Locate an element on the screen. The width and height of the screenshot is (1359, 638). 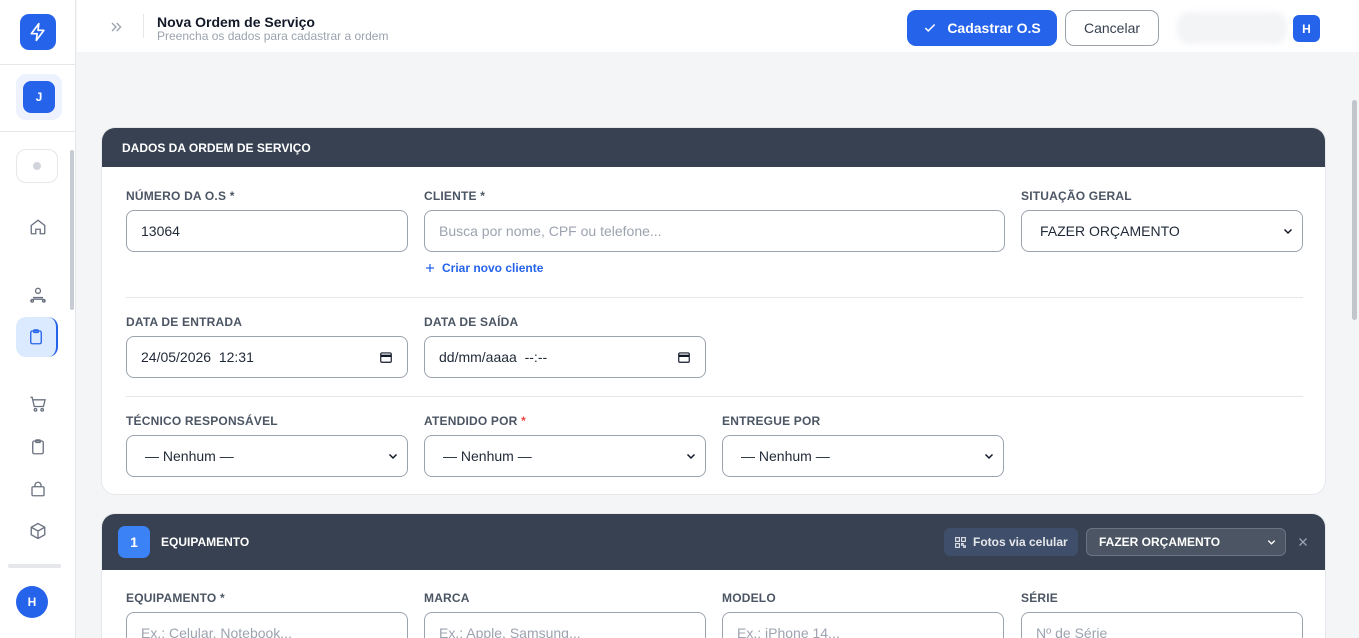
bag-icon is located at coordinates (38, 489).